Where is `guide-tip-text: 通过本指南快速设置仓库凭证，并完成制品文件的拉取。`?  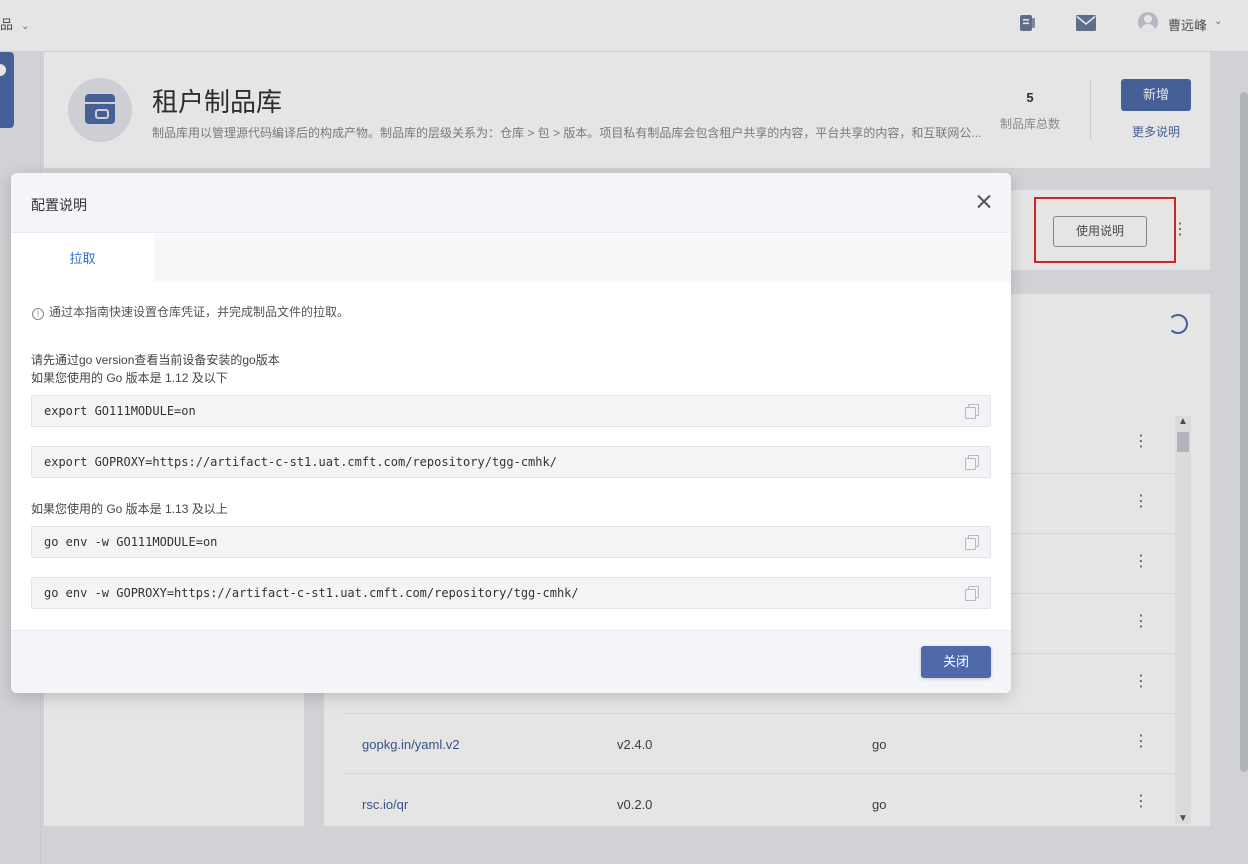
guide-tip-text: 通过本指南快速设置仓库凭证，并完成制品文件的拉取。 is located at coordinates (199, 312).